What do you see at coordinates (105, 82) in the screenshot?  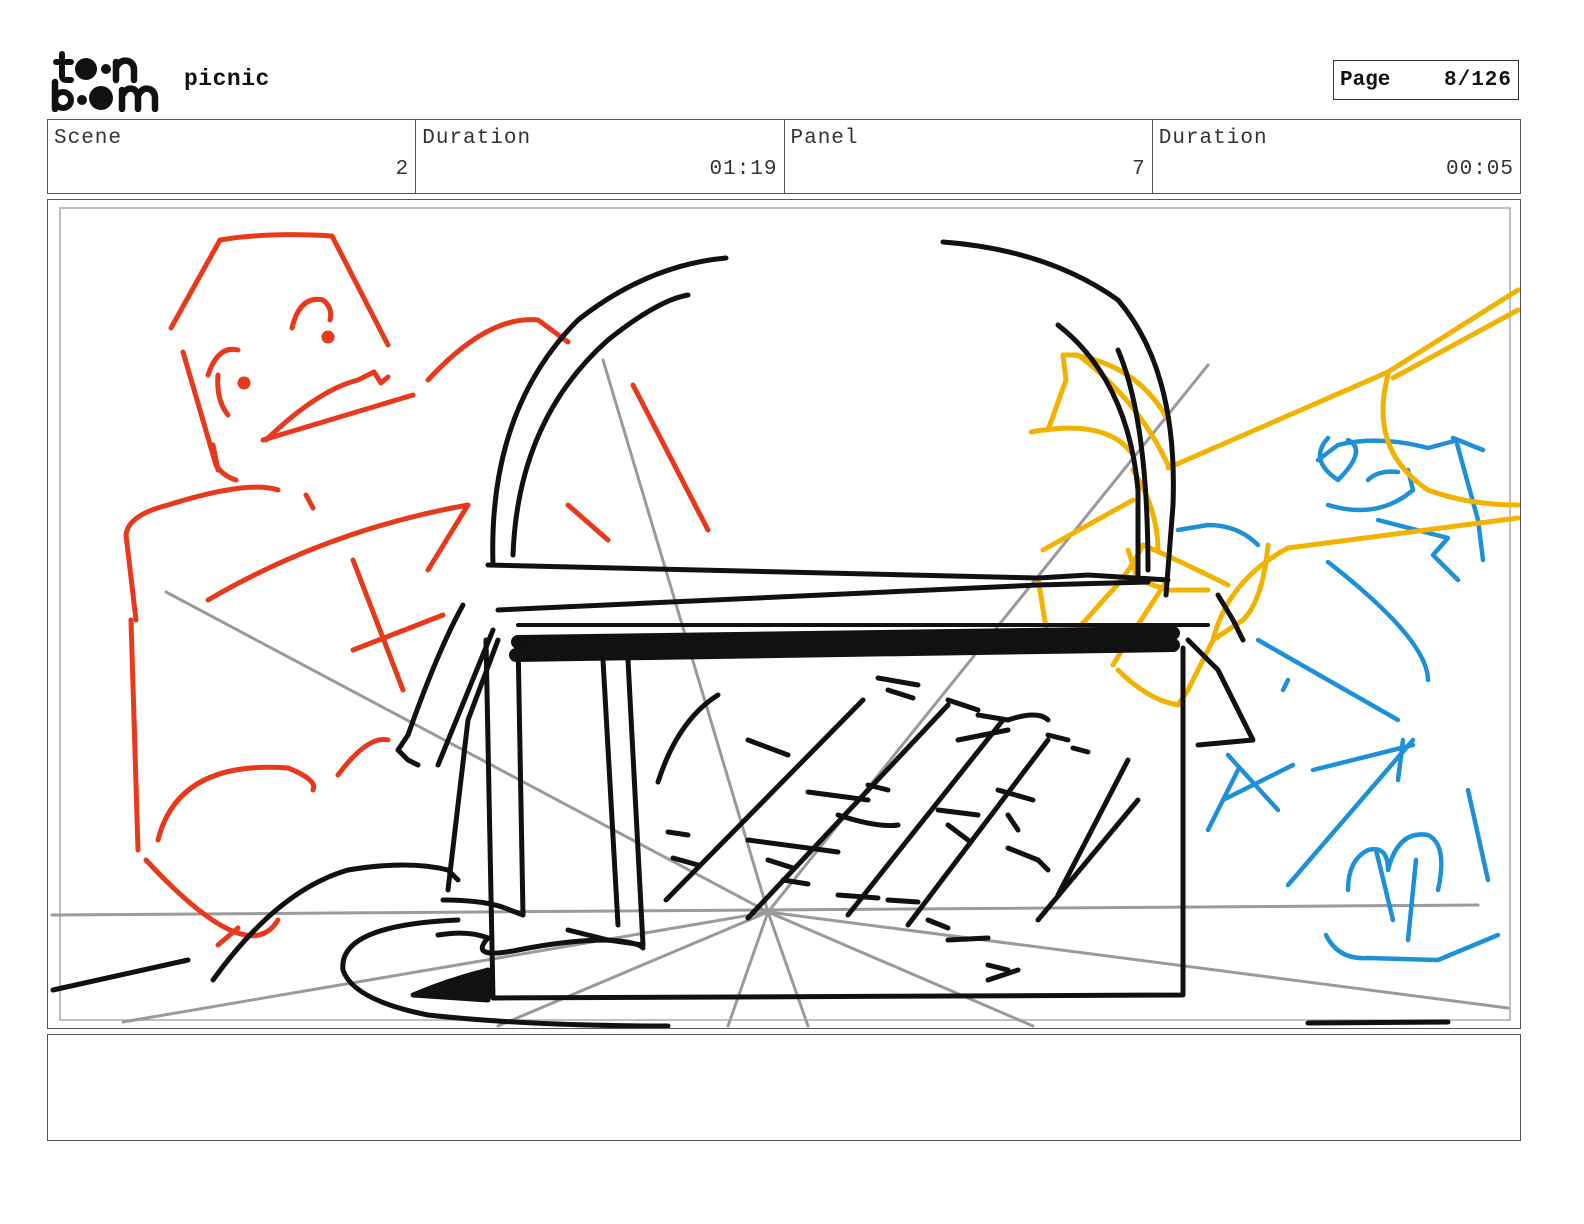 I see `toon-boom-logo-icon` at bounding box center [105, 82].